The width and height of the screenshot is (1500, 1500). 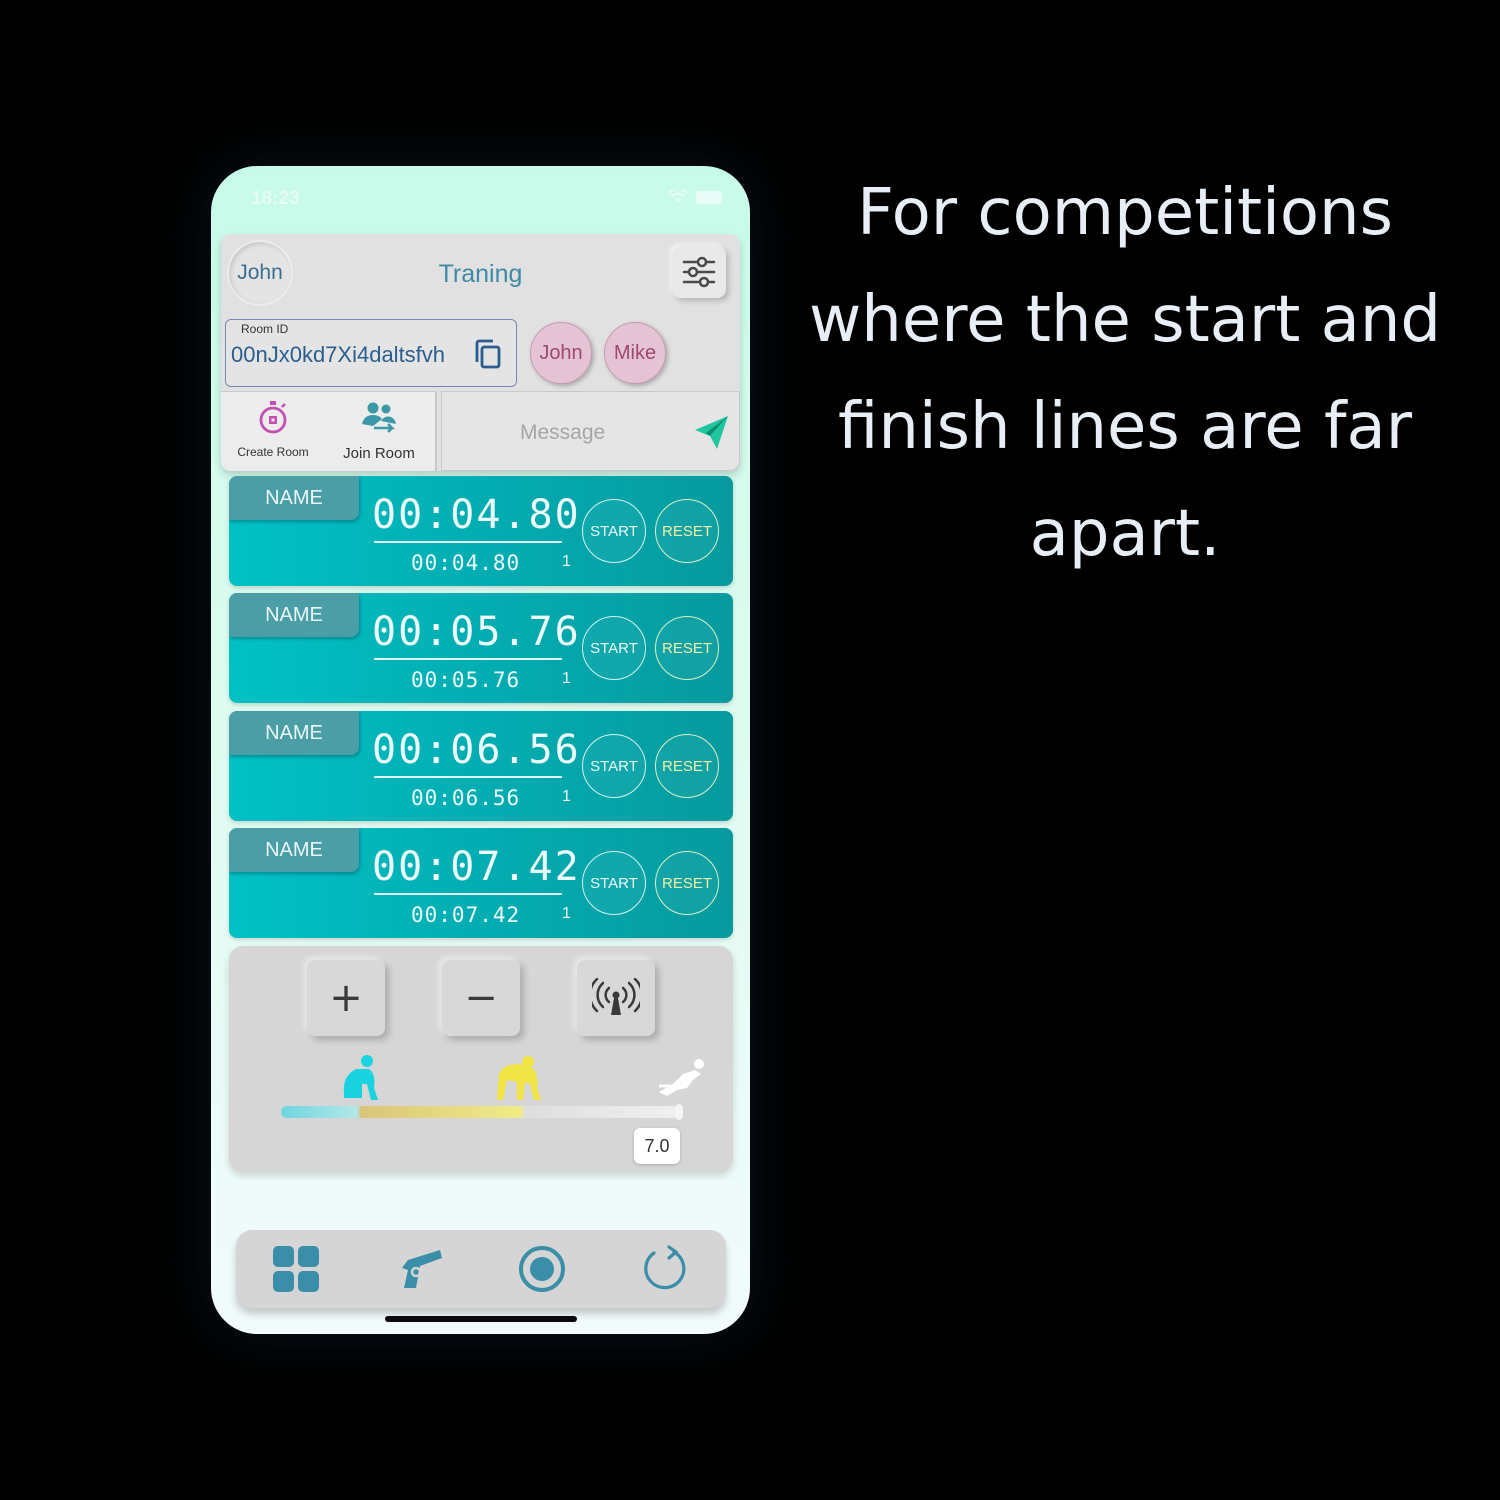 What do you see at coordinates (709, 197) in the screenshot?
I see `battery-icon` at bounding box center [709, 197].